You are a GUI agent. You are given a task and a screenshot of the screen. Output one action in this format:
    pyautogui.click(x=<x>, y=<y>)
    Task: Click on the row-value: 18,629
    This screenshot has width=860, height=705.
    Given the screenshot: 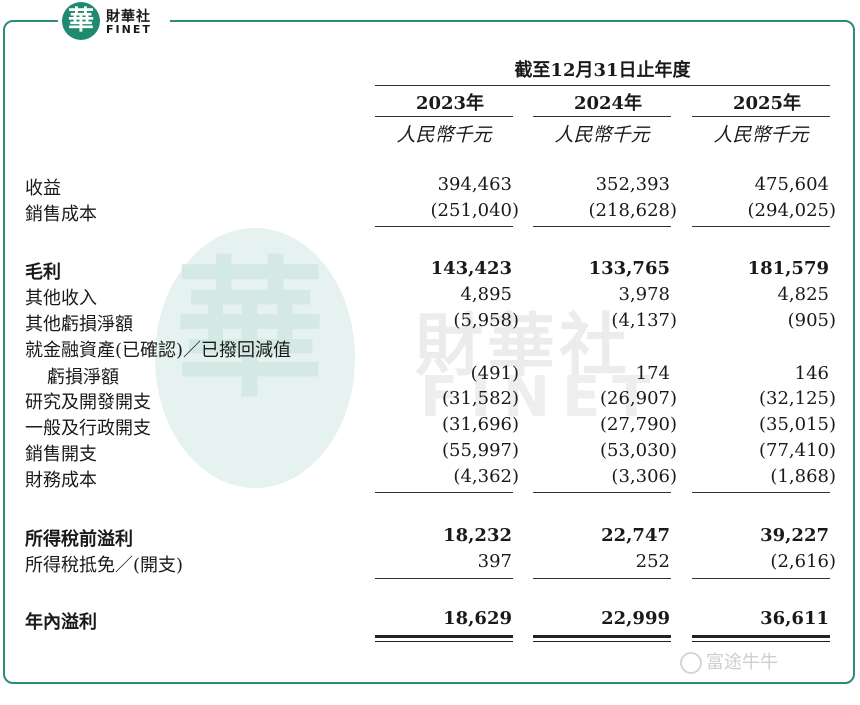 What is the action you would take?
    pyautogui.click(x=477, y=618)
    